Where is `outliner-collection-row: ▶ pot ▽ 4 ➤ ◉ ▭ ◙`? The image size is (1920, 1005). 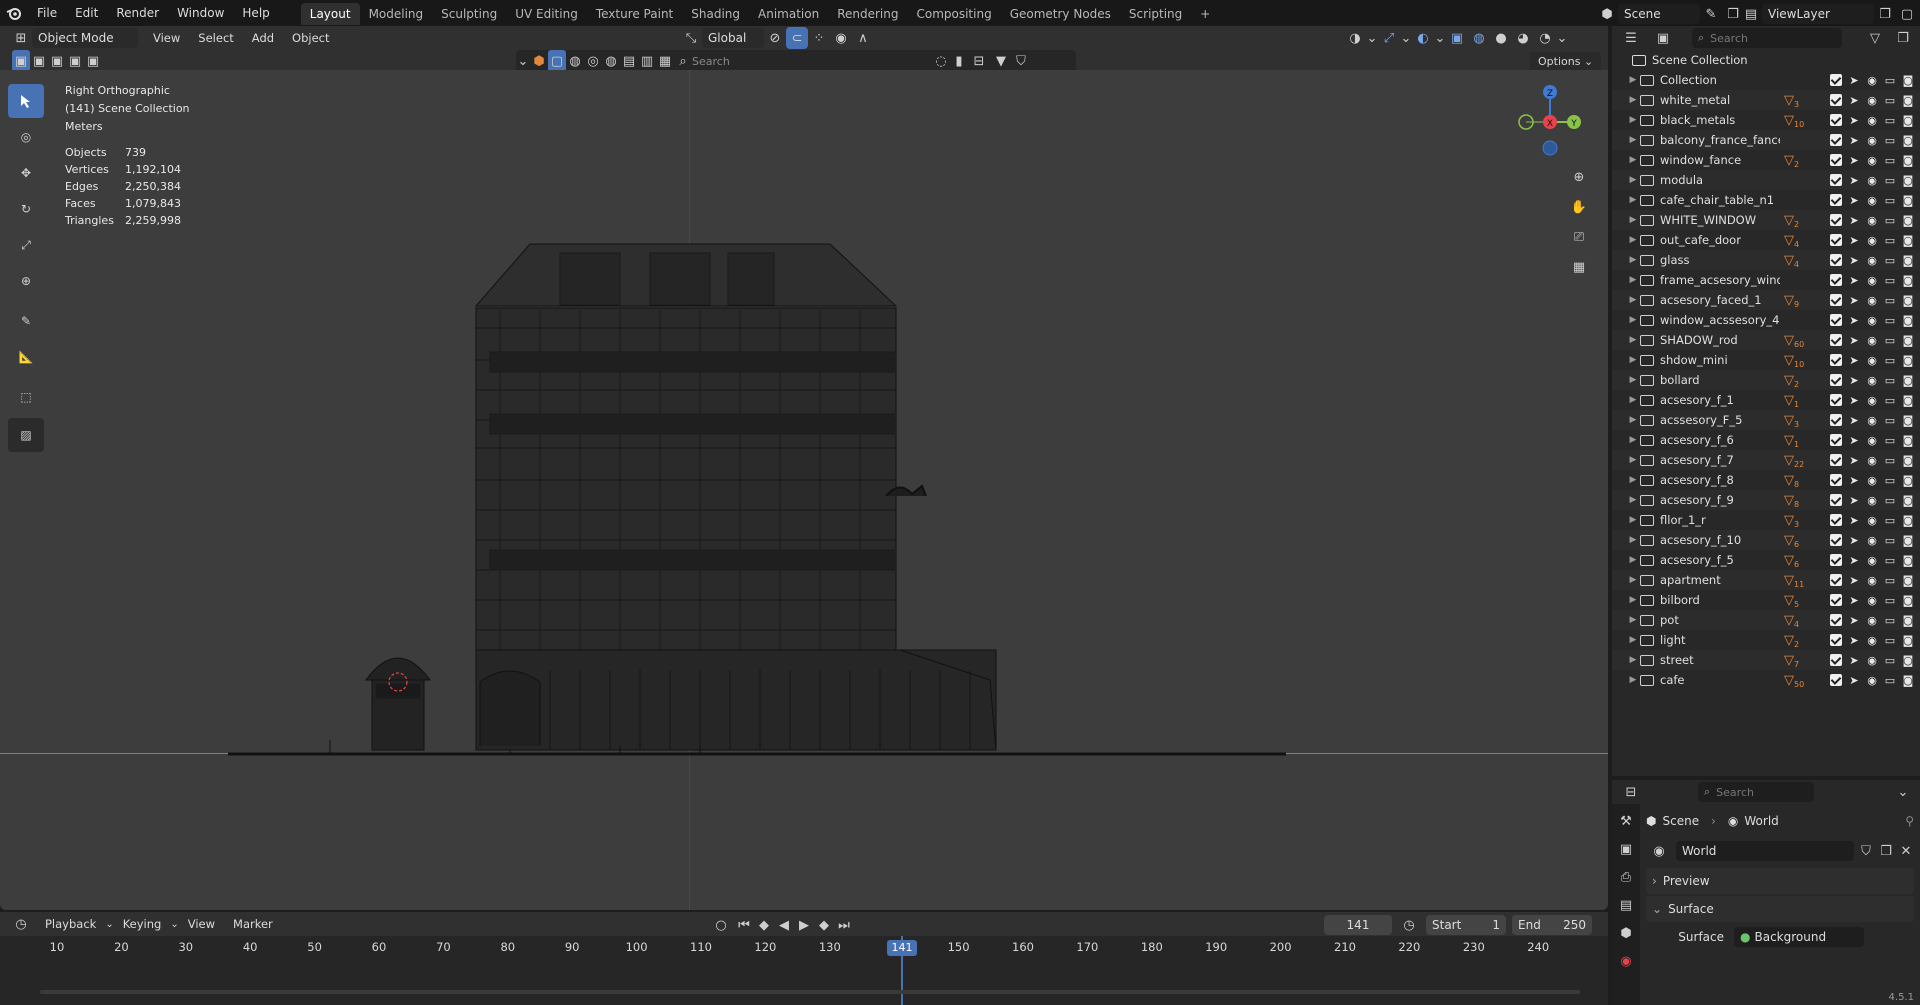 outliner-collection-row: ▶ pot ▽ 4 ➤ ◉ ▭ ◙ is located at coordinates (1766, 620).